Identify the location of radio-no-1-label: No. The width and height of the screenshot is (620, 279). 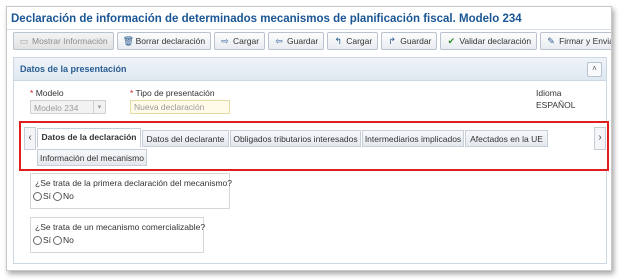
(68, 196).